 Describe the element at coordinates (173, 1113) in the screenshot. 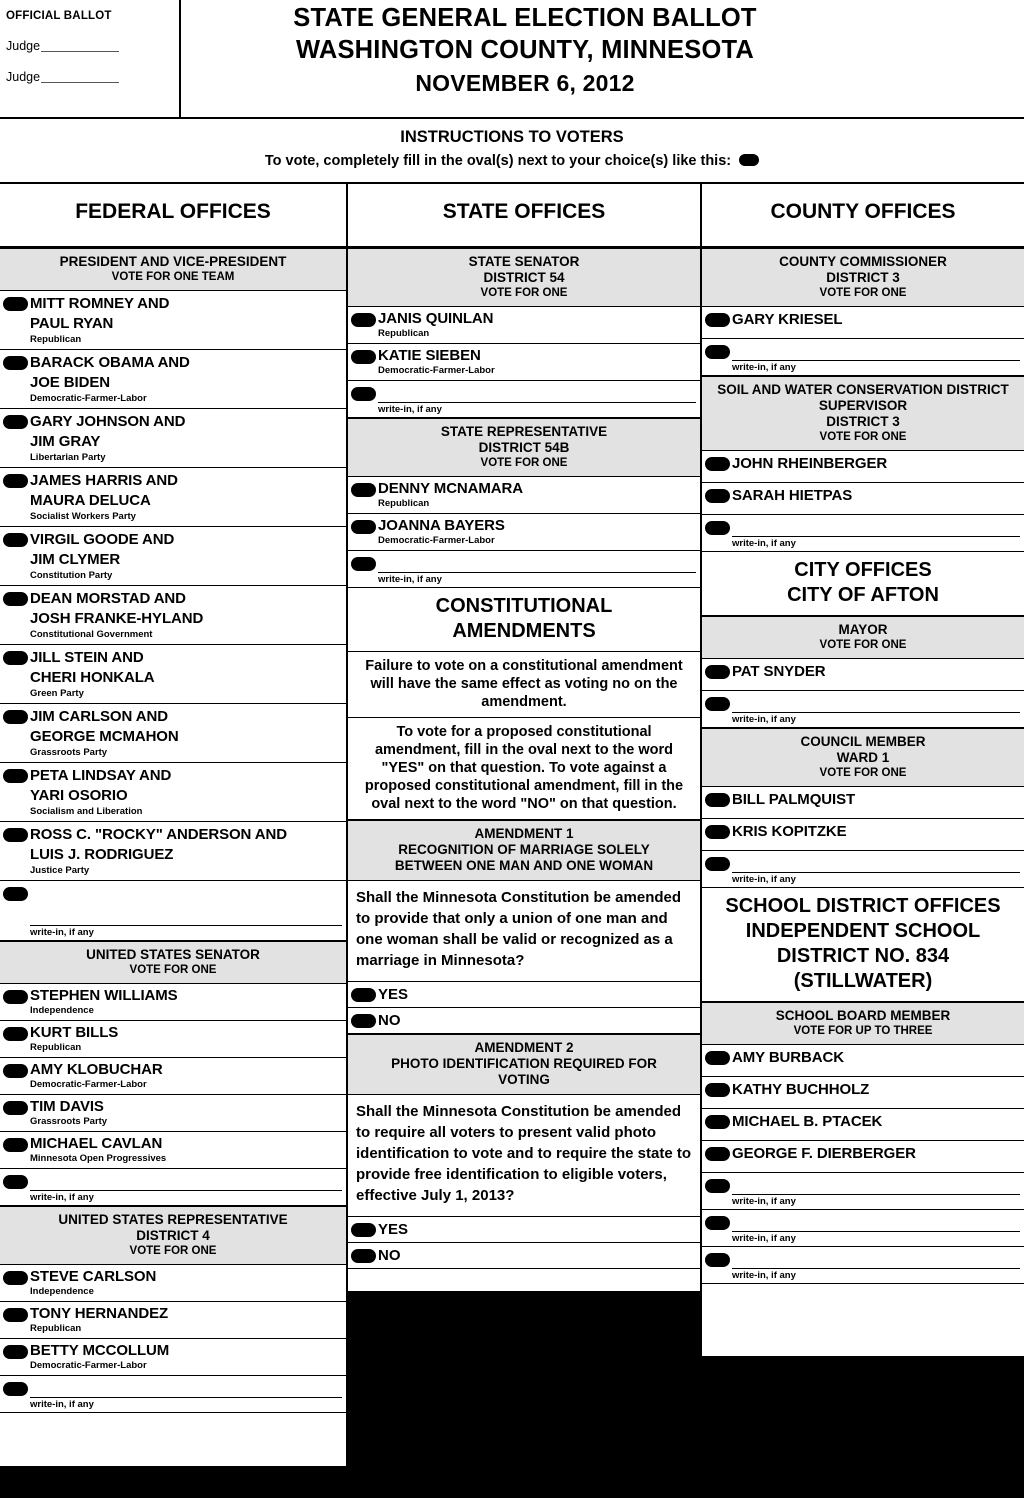

I see `candidate-row: TIM DAVIS Grassroots Party` at that location.